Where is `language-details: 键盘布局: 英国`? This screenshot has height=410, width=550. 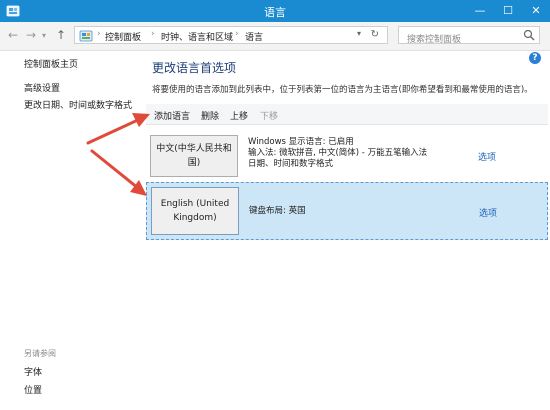 language-details: 键盘布局: 英国 is located at coordinates (277, 211).